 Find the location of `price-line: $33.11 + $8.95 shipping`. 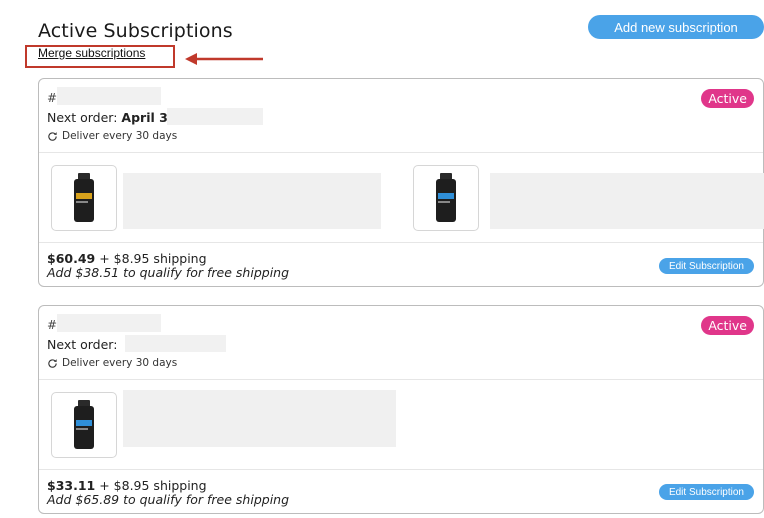

price-line: $33.11 + $8.95 shipping is located at coordinates (127, 485).